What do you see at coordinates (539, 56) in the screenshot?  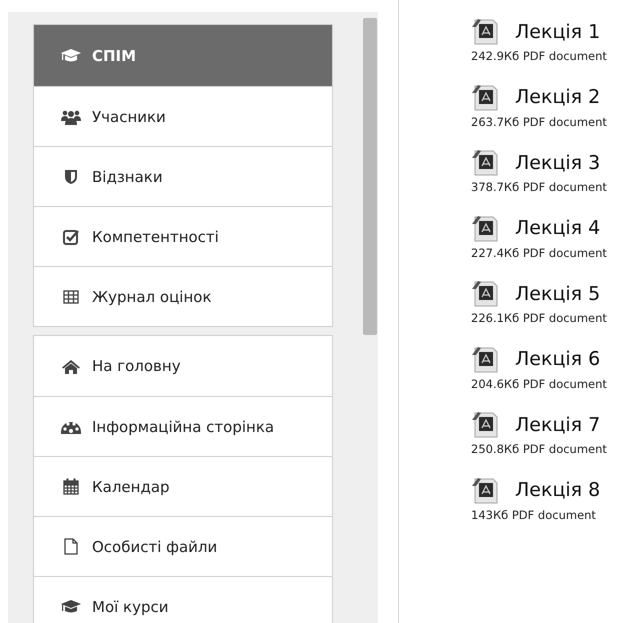 I see `file-info: 242.9Кб PDF document` at bounding box center [539, 56].